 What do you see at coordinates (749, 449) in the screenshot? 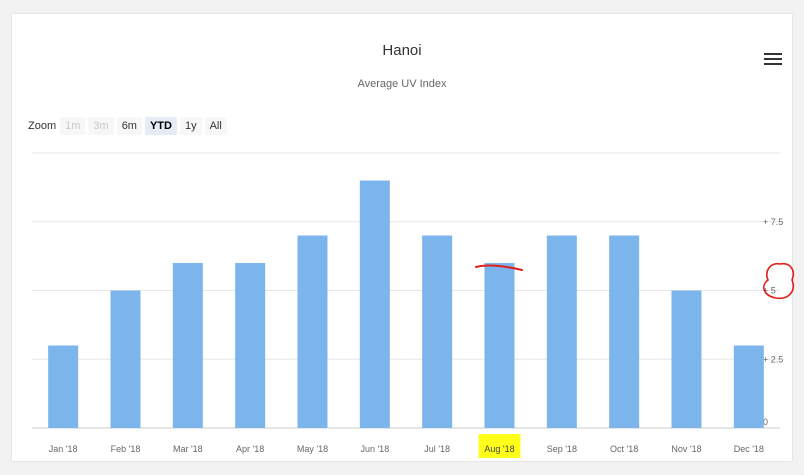
I see `x-tick-label: Dec '18` at bounding box center [749, 449].